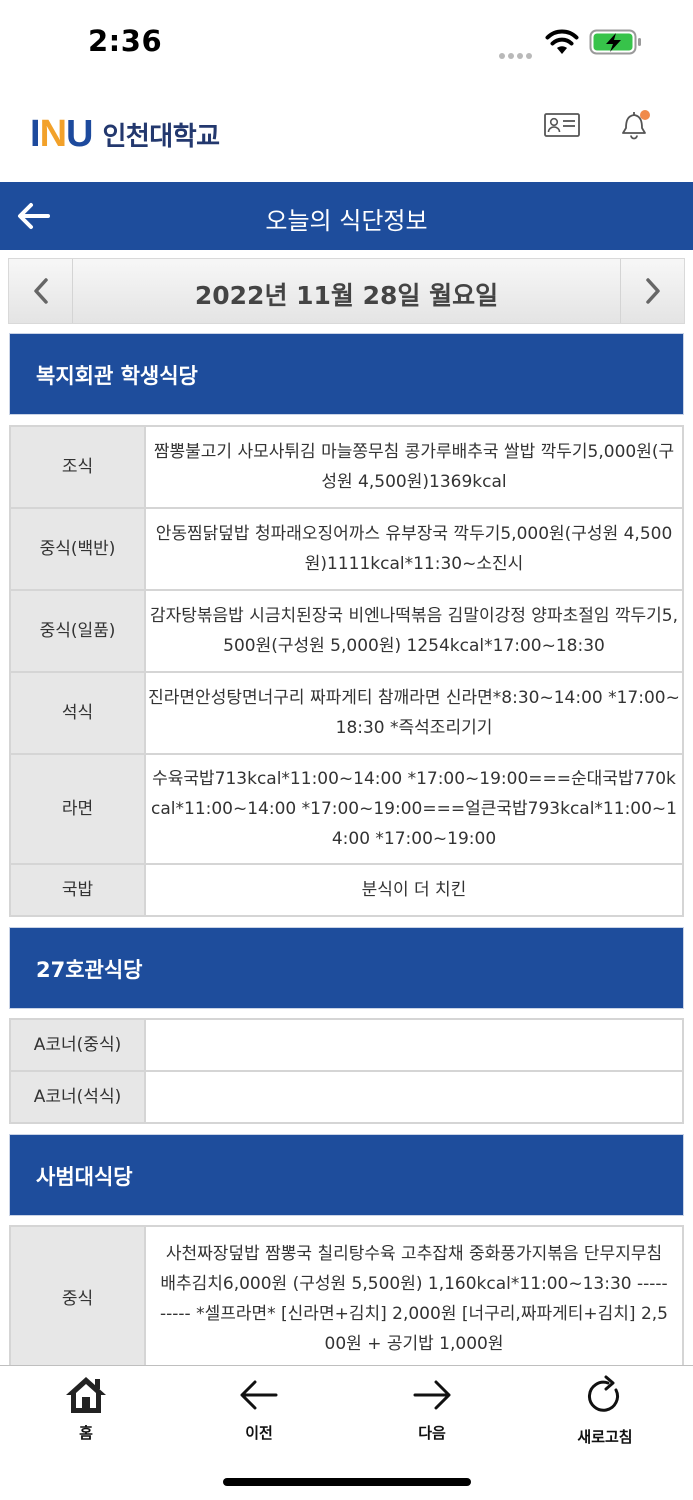 The width and height of the screenshot is (693, 1500). I want to click on title-bar: 오늘의 식단정보, so click(346, 216).